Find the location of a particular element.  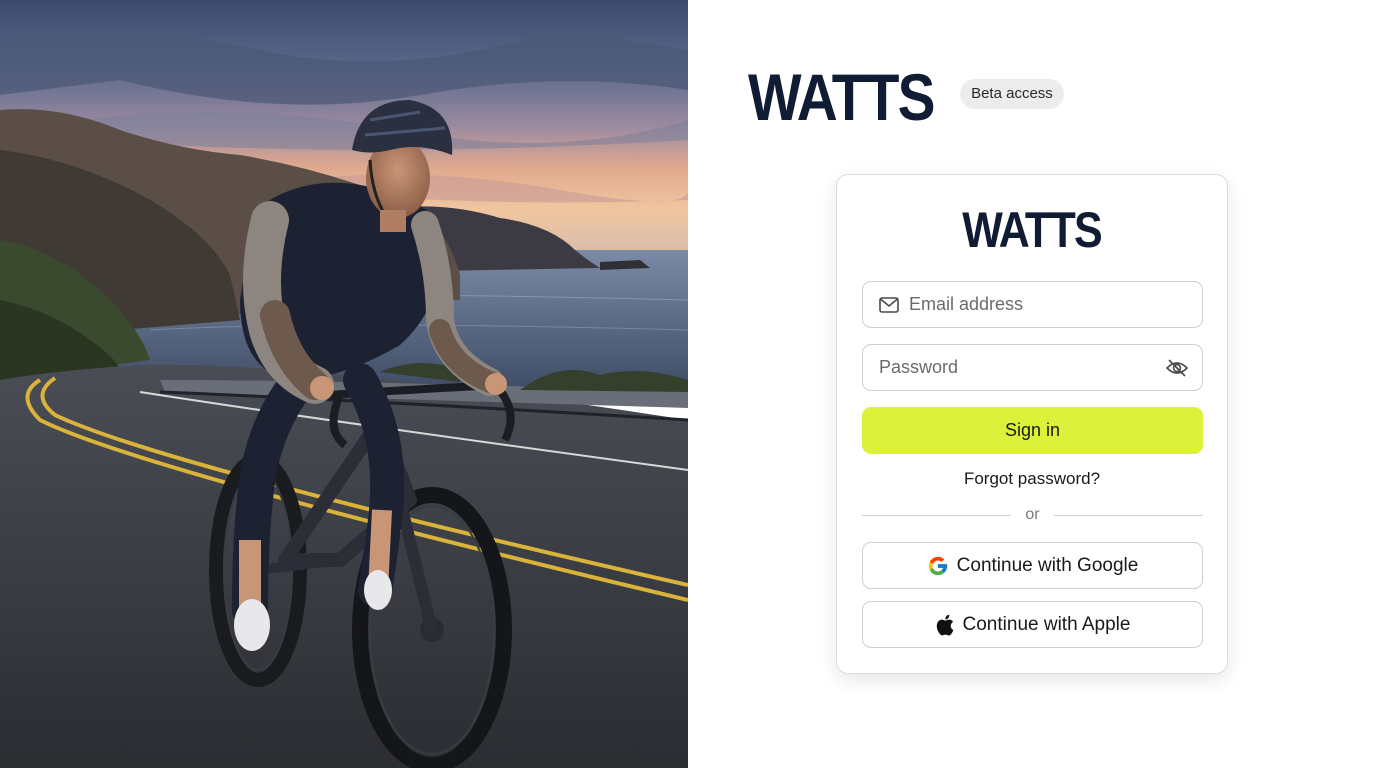

brand-header: WATTS Beta access is located at coordinates (906, 97).